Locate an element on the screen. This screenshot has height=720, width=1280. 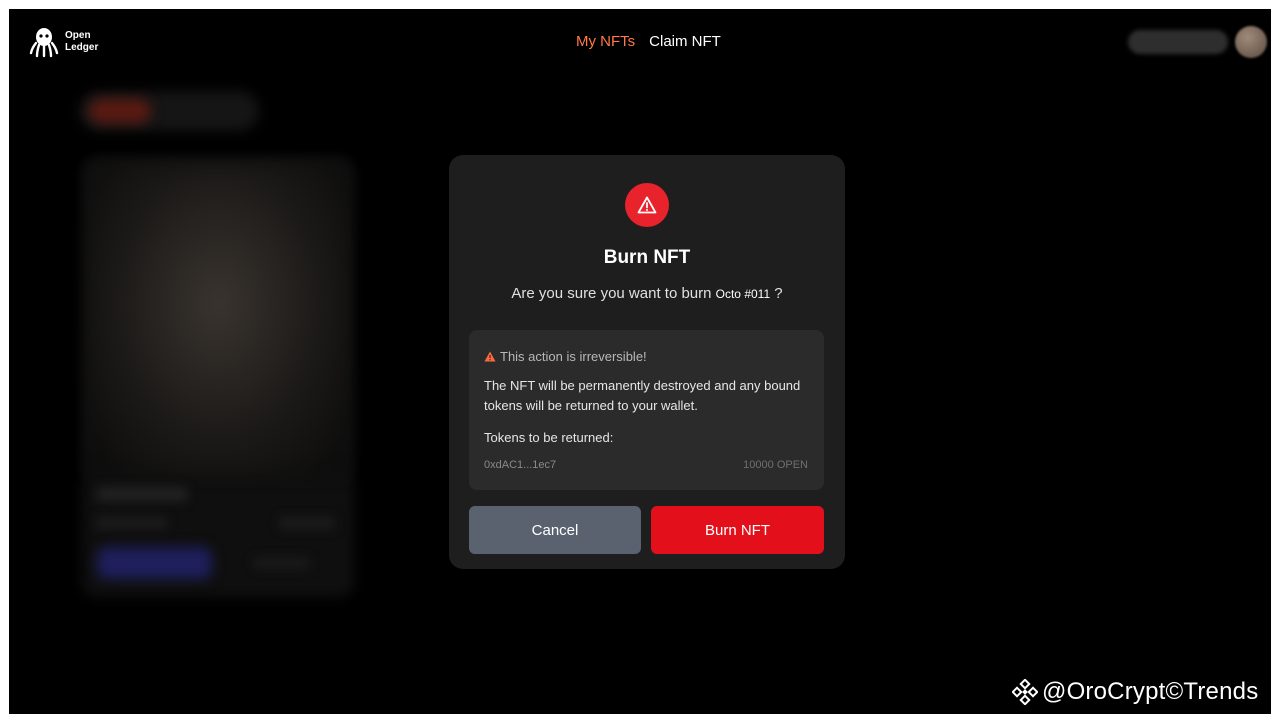
brand-name: Open Ledger is located at coordinates (81, 42).